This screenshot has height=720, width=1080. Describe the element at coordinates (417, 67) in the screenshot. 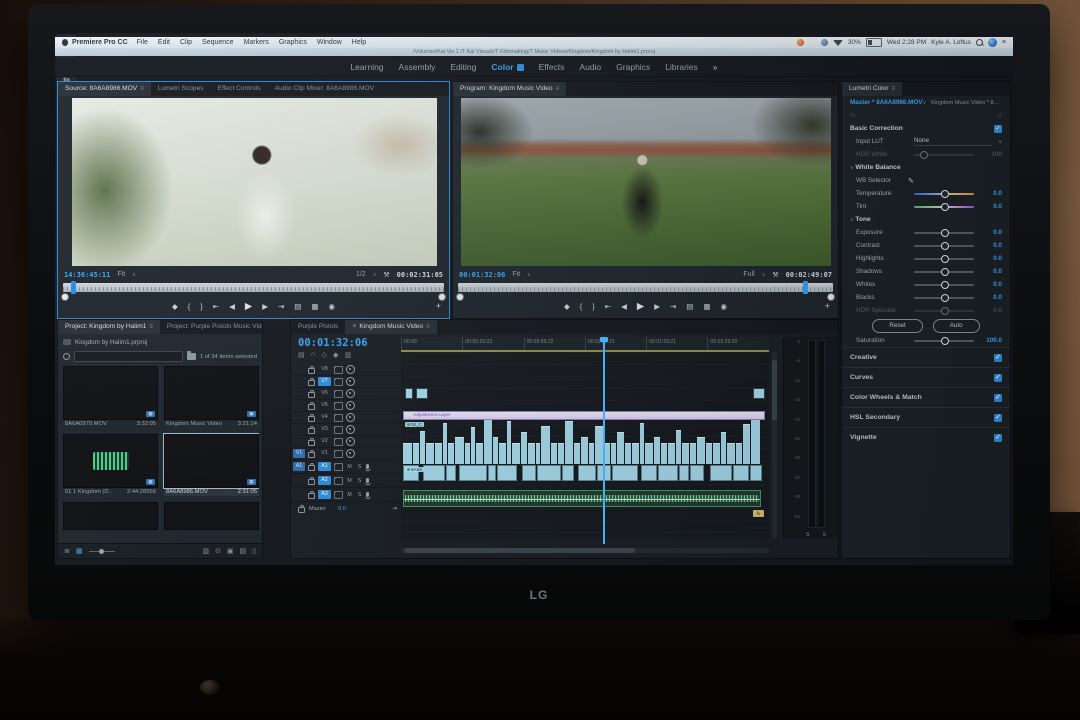

I see `workspace-tab-assembly: Assembly` at that location.